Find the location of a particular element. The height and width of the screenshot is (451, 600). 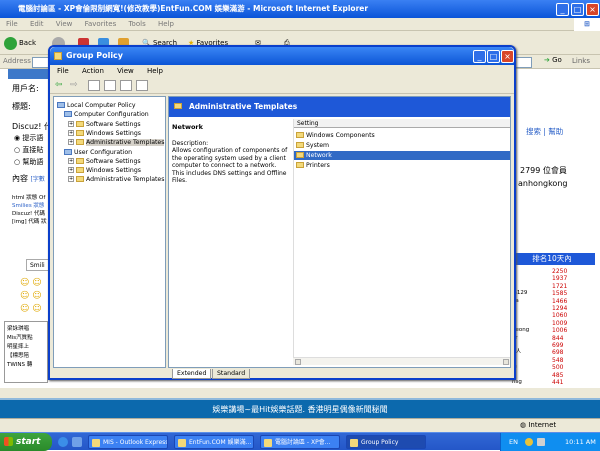

ie-quicklaunch-icon is located at coordinates (63, 442).